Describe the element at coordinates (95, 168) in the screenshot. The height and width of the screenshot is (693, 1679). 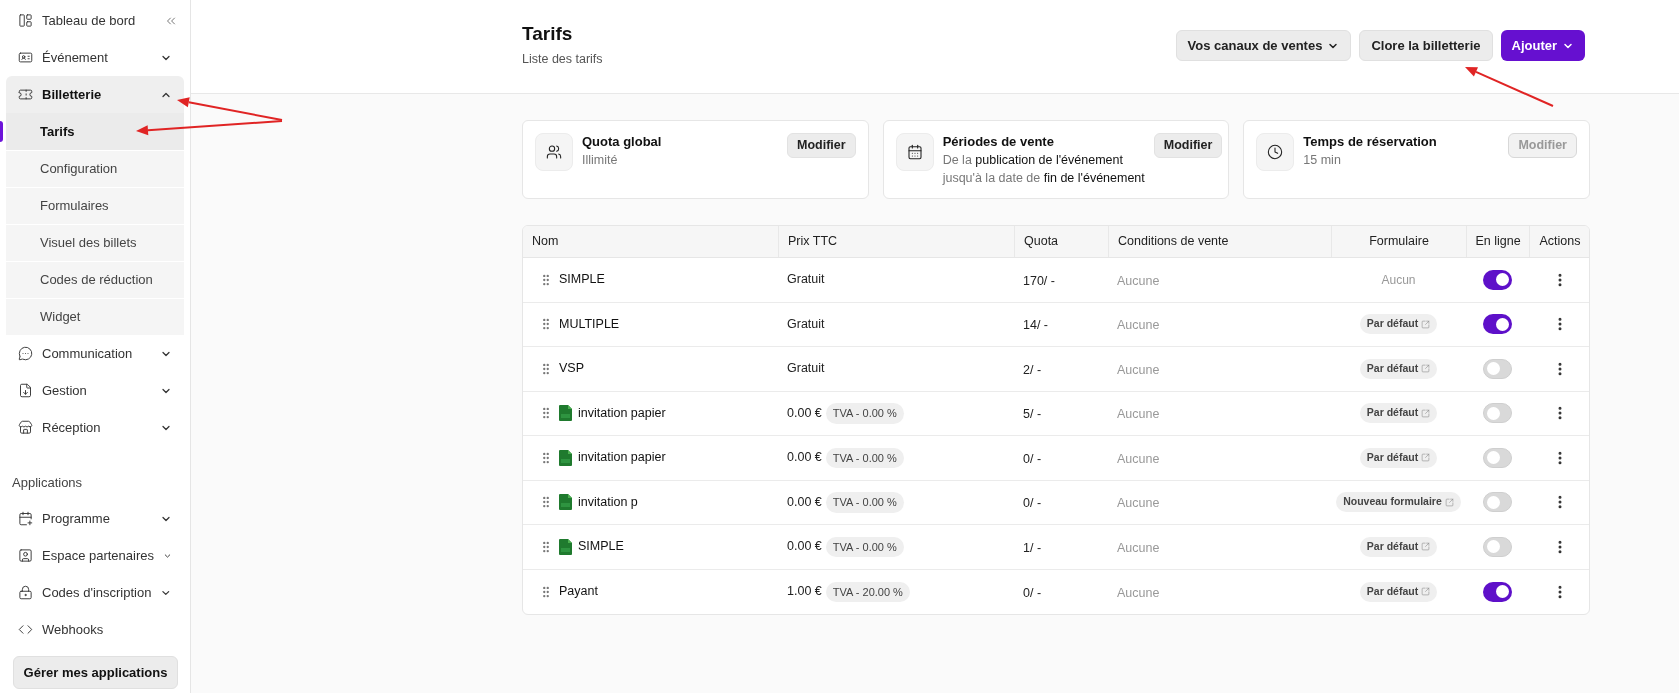
I see `submenu-item: Configuration` at that location.